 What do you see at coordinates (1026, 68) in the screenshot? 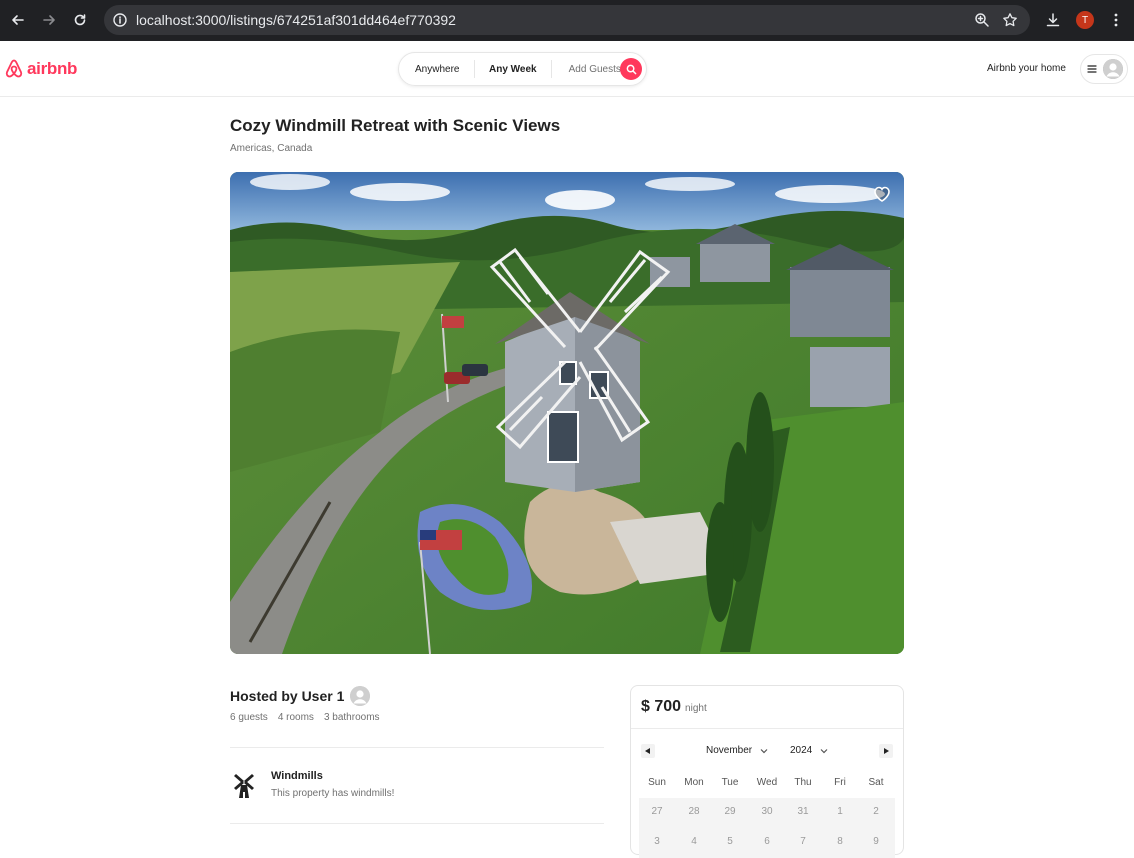
I see `airbnb-your-home-link: Airbnb your home` at bounding box center [1026, 68].